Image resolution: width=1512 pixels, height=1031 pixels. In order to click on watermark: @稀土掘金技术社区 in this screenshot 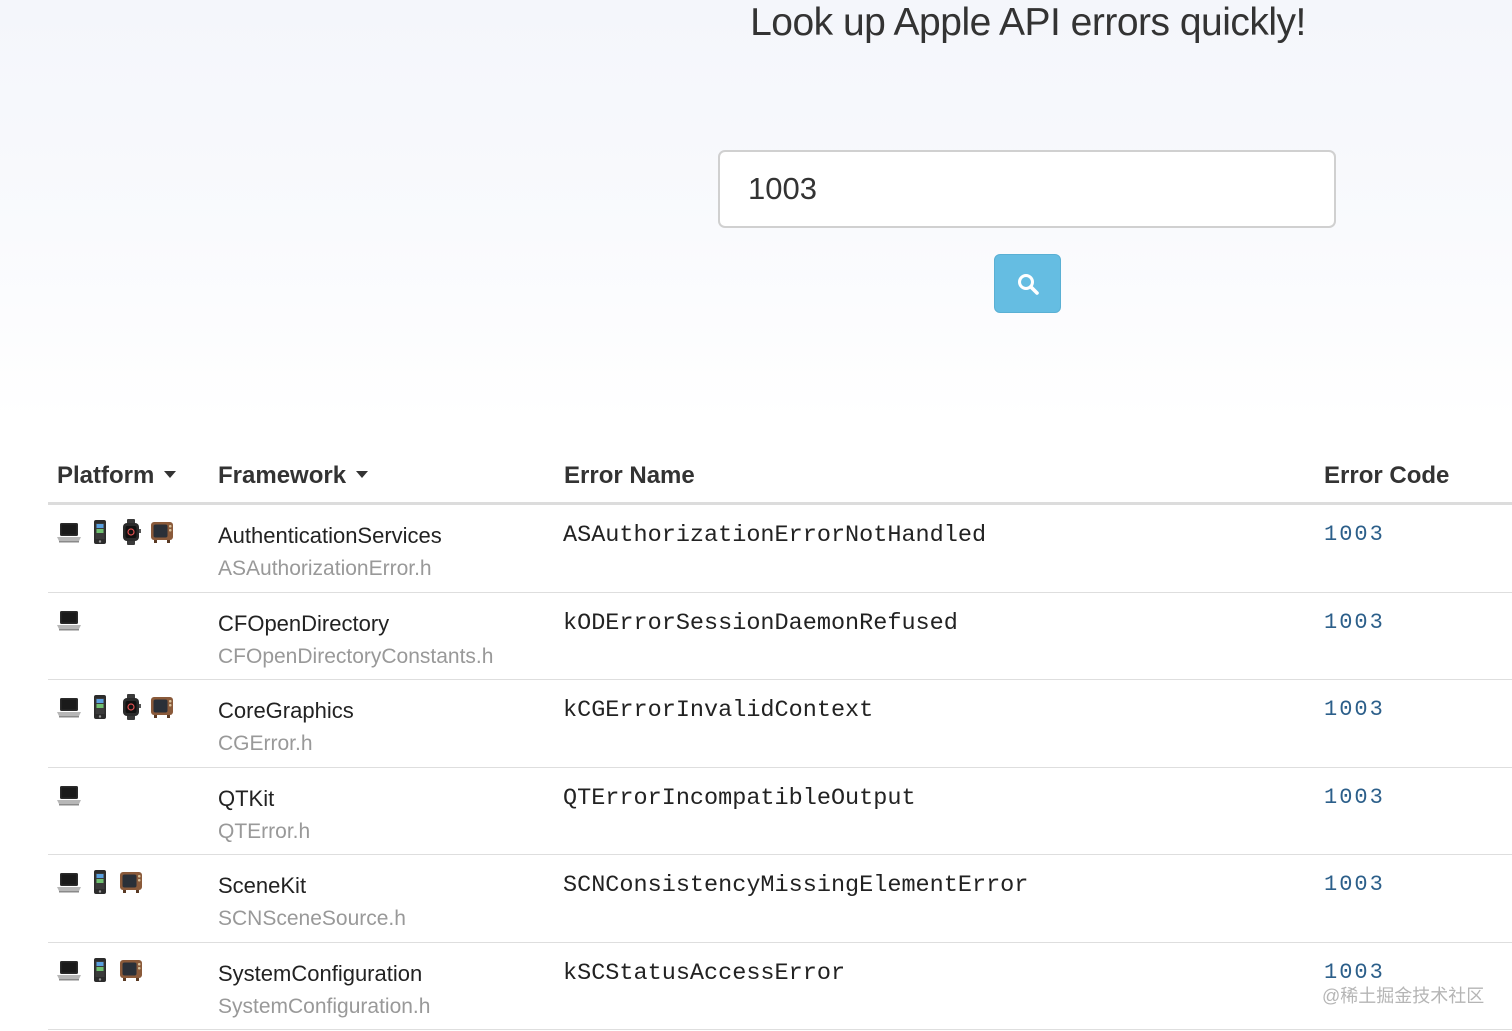, I will do `click(1403, 996)`.